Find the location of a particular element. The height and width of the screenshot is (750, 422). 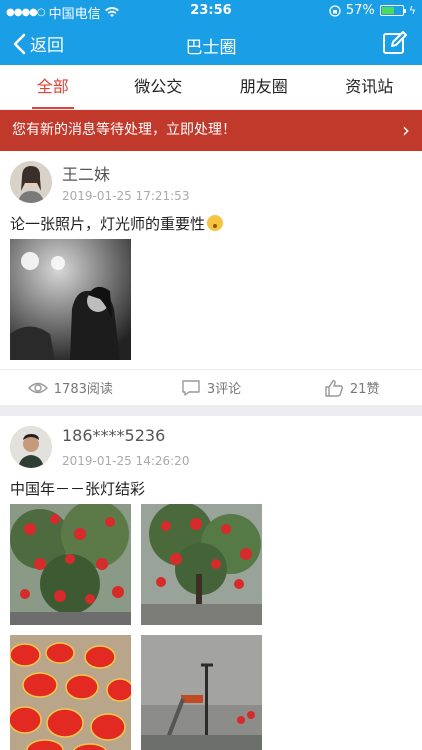

post-actions: 1783阅读 3评论 21赞 is located at coordinates (211, 387).